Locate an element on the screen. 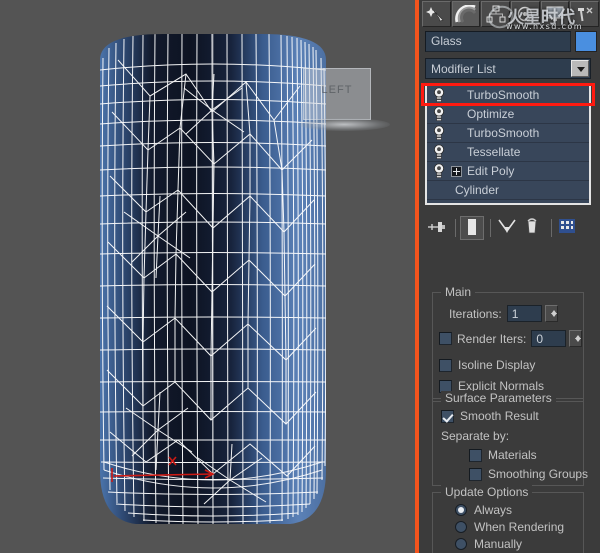 This screenshot has width=600, height=553. isoline-display-checkbox is located at coordinates (445, 365).